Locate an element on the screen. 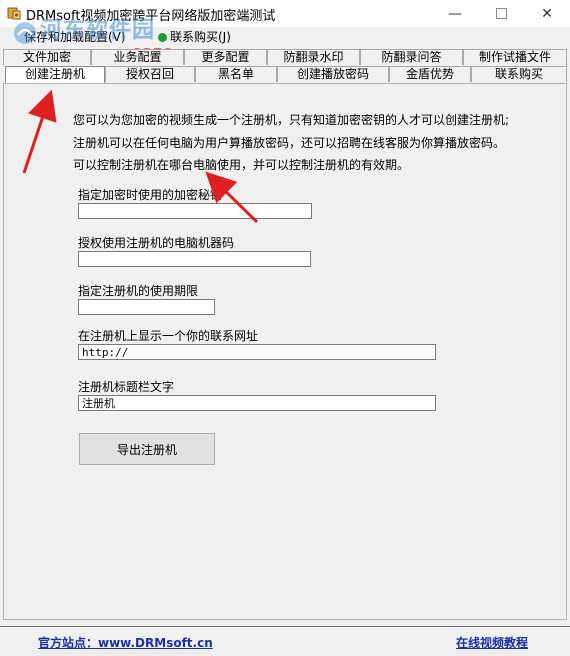  tab-row-1: 文件加密 业务配置 更多配置 防翻录水印 防翻录问答 制作试播文件 is located at coordinates (285, 57).